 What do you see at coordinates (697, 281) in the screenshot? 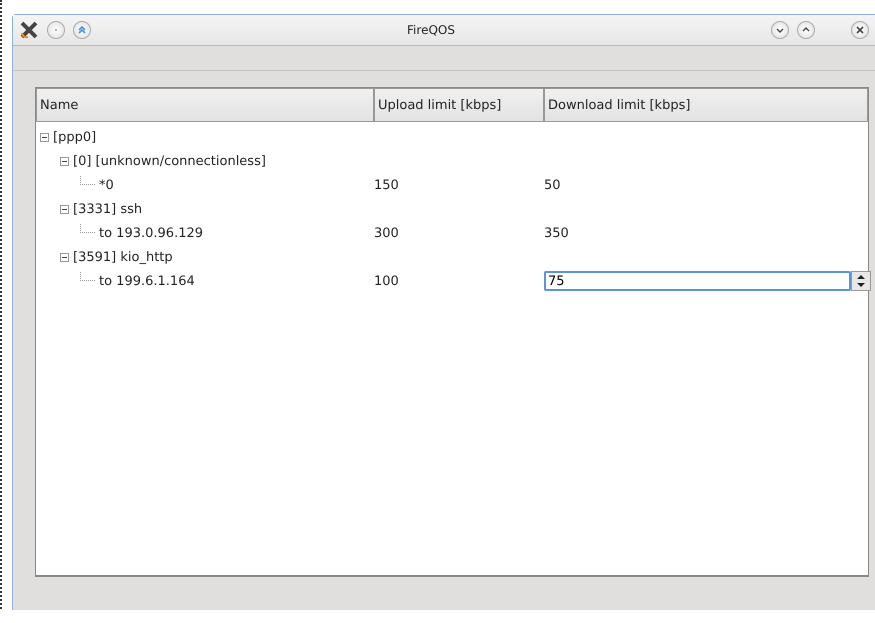
I see `download-limit-field: 75` at bounding box center [697, 281].